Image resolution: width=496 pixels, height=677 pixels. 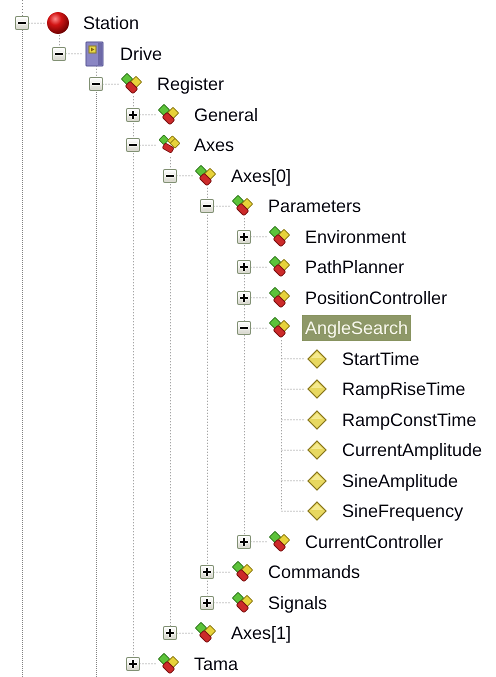 What do you see at coordinates (226, 115) in the screenshot?
I see `tree-item: General` at bounding box center [226, 115].